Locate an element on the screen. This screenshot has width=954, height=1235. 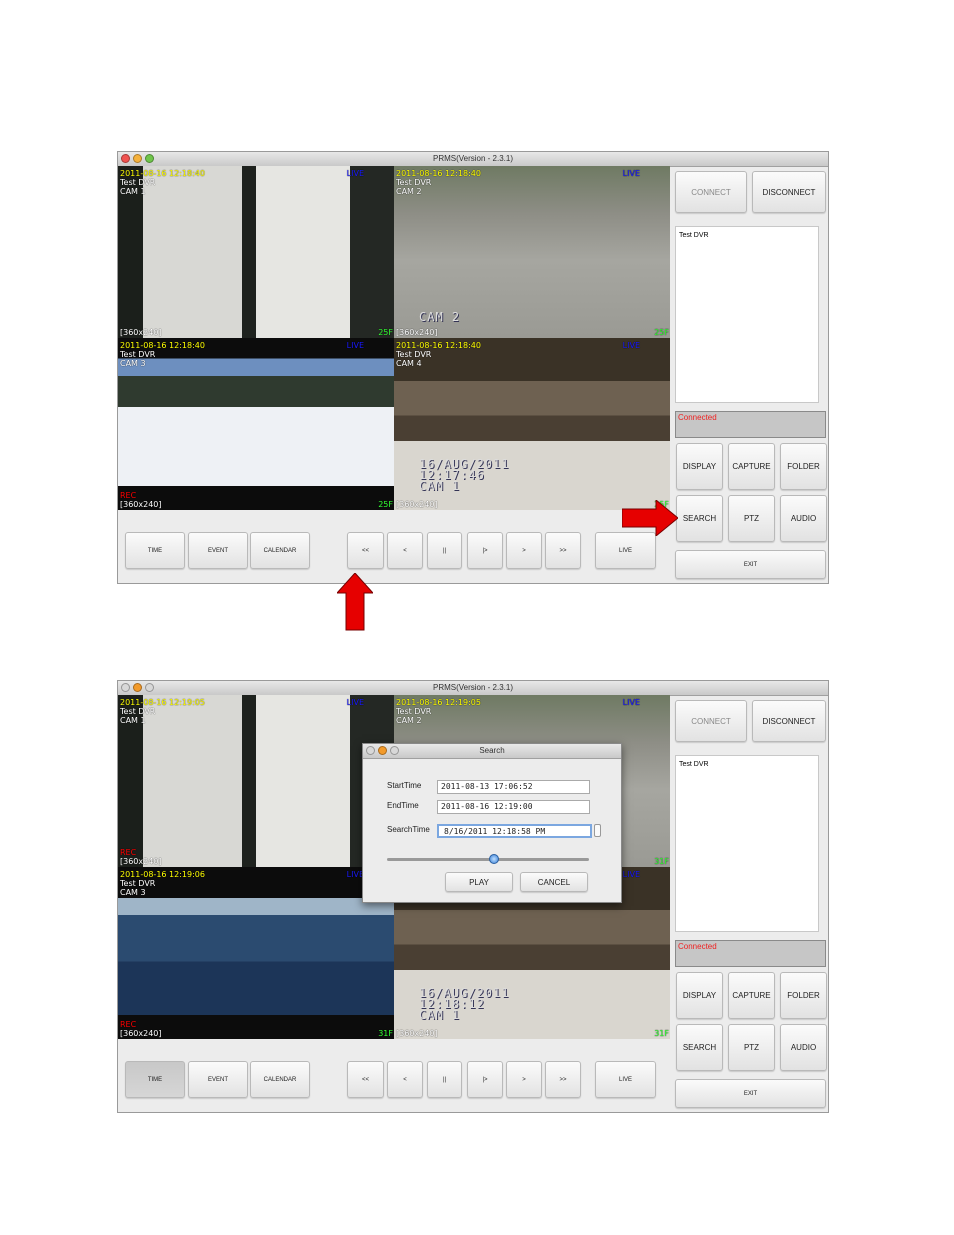
camera-cam: CAM 4 is located at coordinates (409, 363).